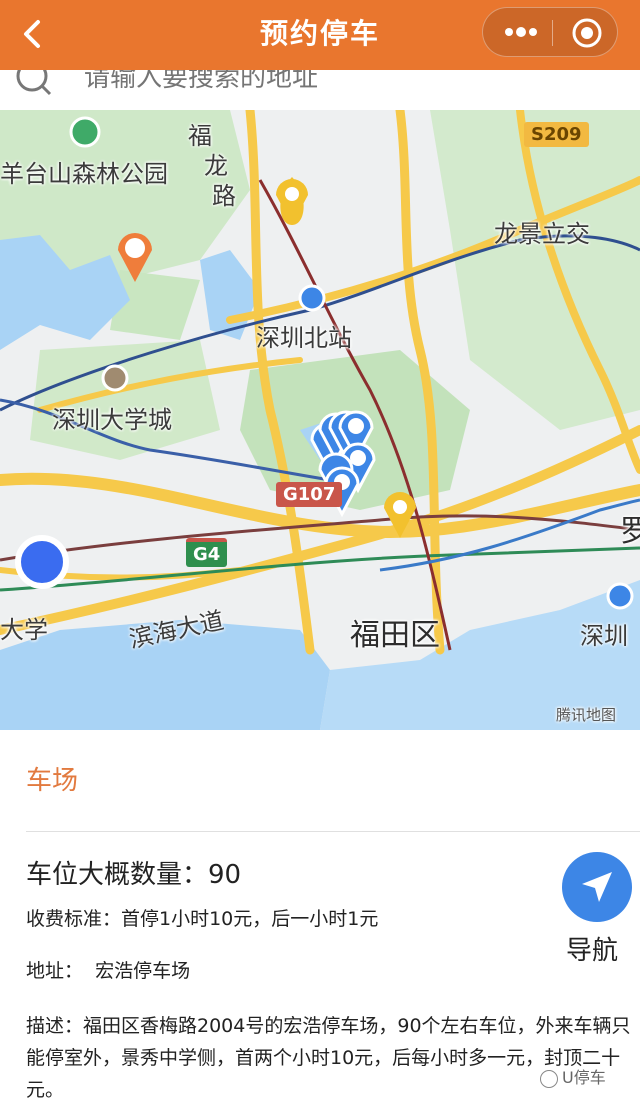  Describe the element at coordinates (55, 971) in the screenshot. I see `address-label: 地址：` at that location.